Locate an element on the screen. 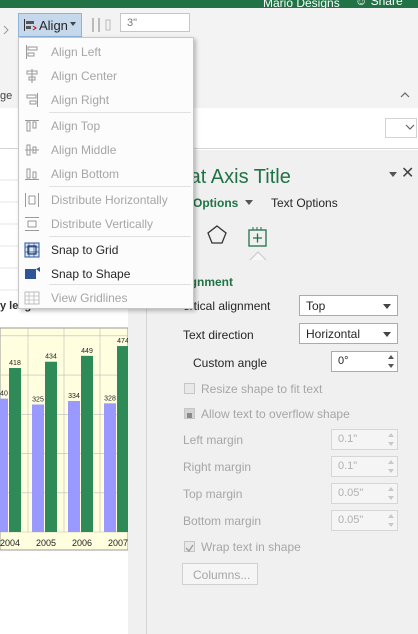  menu-item-view-gridlines: View Gridlines is located at coordinates (106, 298).